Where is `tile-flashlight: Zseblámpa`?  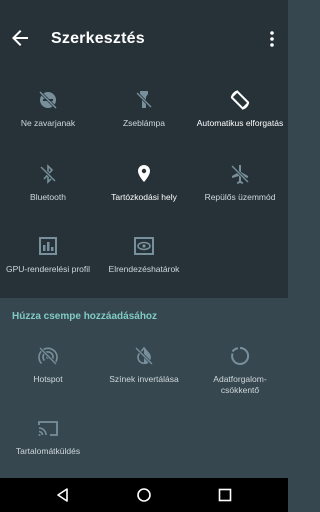
tile-flashlight: Zseblámpa is located at coordinates (144, 118).